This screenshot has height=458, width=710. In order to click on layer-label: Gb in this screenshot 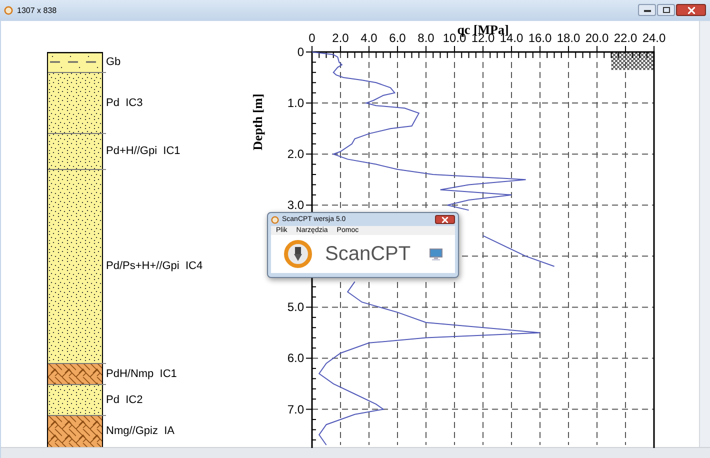, I will do `click(113, 62)`.